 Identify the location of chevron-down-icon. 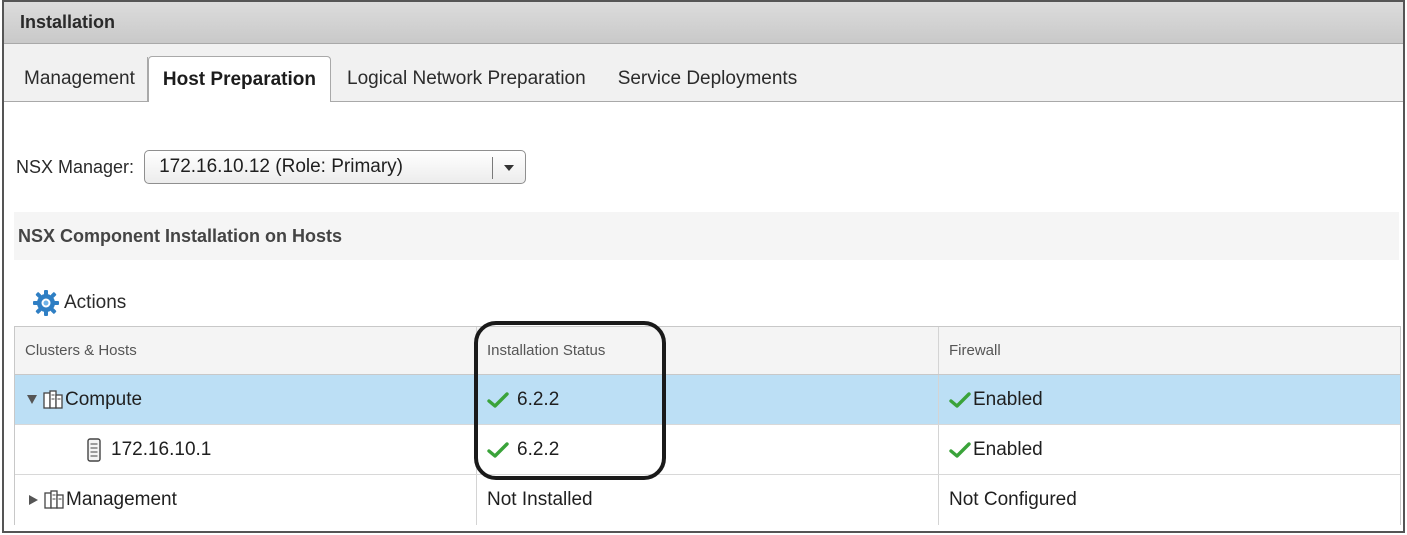
(509, 168).